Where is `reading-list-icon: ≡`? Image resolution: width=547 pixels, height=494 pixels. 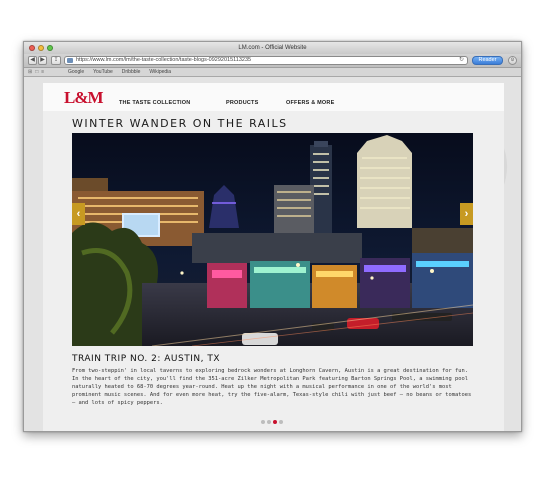 reading-list-icon: ≡ is located at coordinates (42, 72).